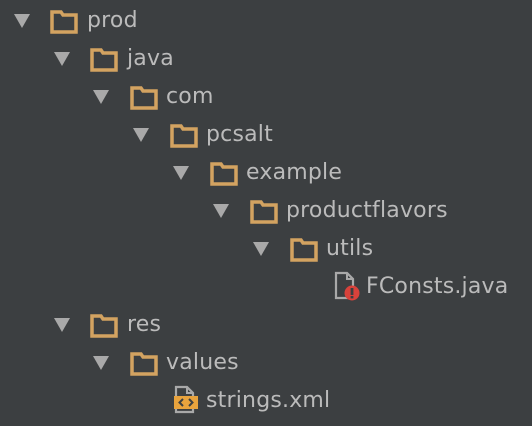 The height and width of the screenshot is (426, 532). I want to click on tree-row-res: res, so click(266, 325).